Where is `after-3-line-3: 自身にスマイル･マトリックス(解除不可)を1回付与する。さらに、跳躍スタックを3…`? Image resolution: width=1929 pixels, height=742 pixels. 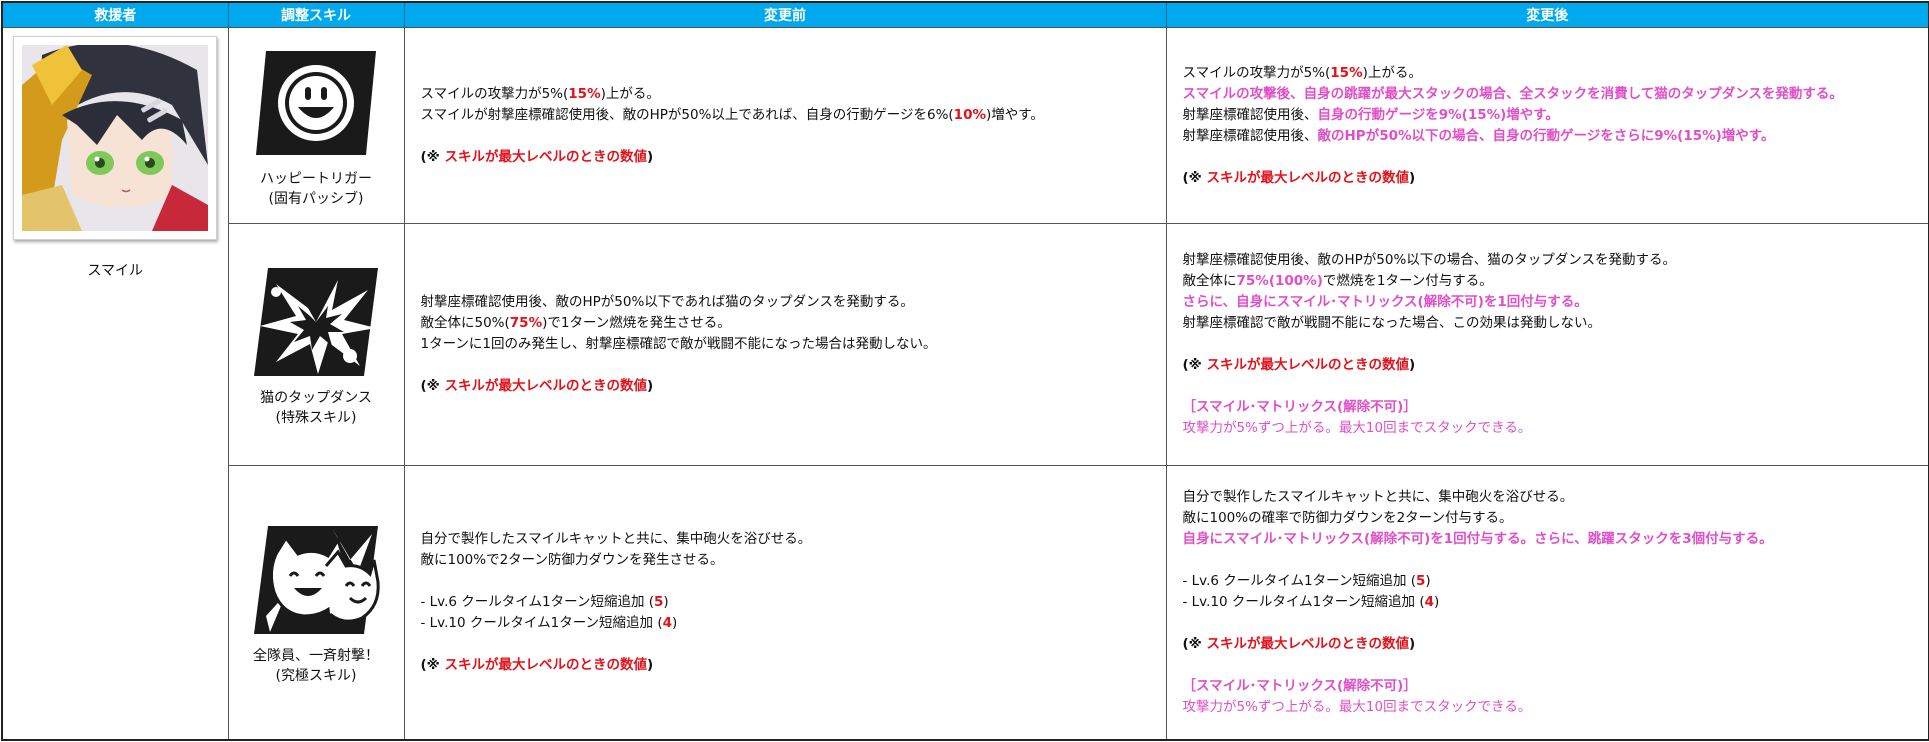 after-3-line-3: 自身にスマイル･マトリックス(解除不可)を1回付与する。さらに、跳躍スタックを3… is located at coordinates (1477, 539).